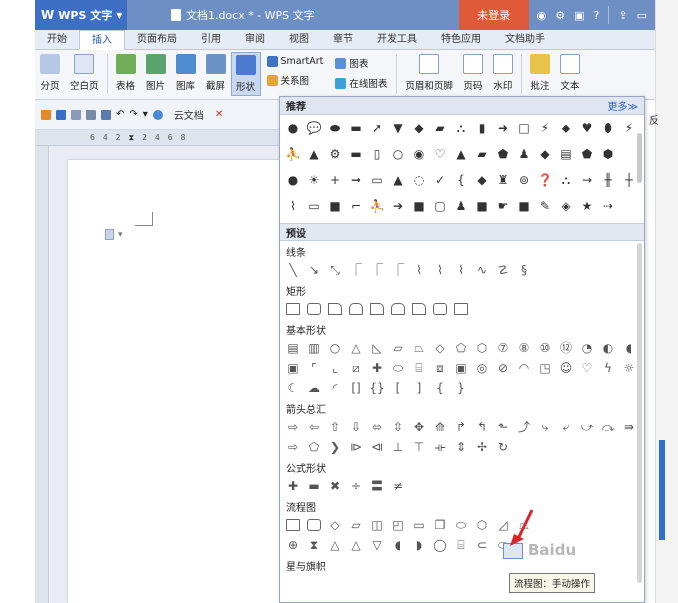 The height and width of the screenshot is (603, 678). I want to click on sun-icon: ☀, so click(314, 180).